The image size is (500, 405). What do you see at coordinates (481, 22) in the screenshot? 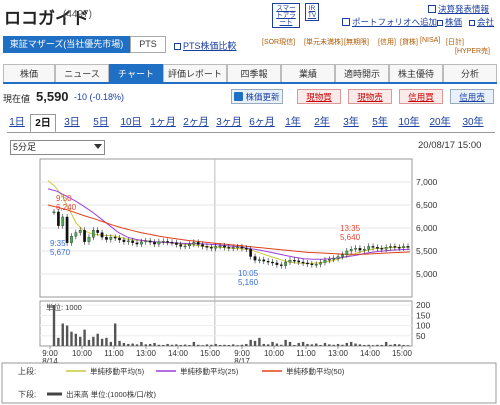
I see `company-link: 会社` at bounding box center [481, 22].